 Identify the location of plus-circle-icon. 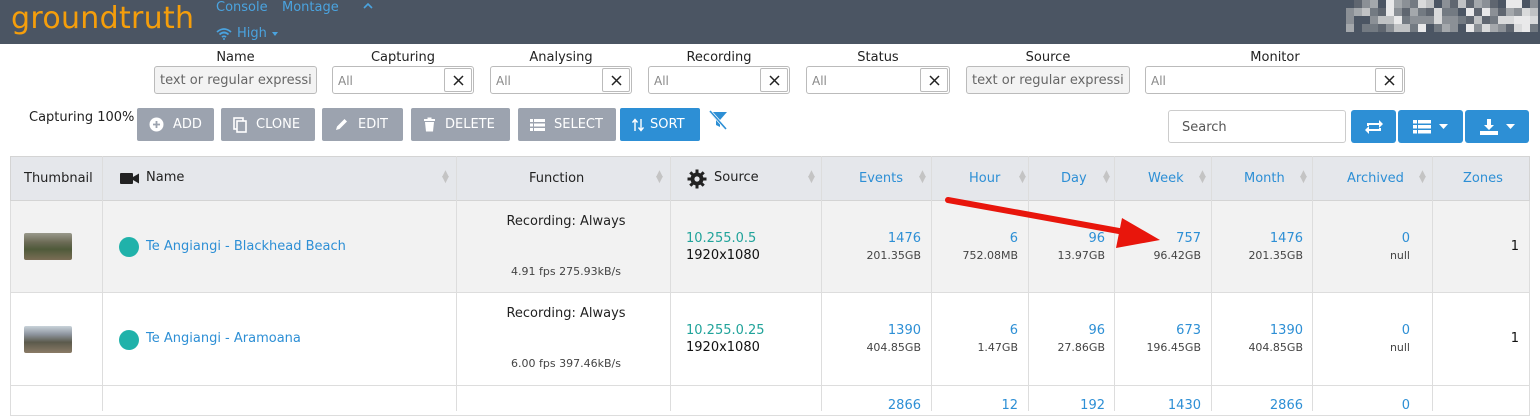
(156, 124).